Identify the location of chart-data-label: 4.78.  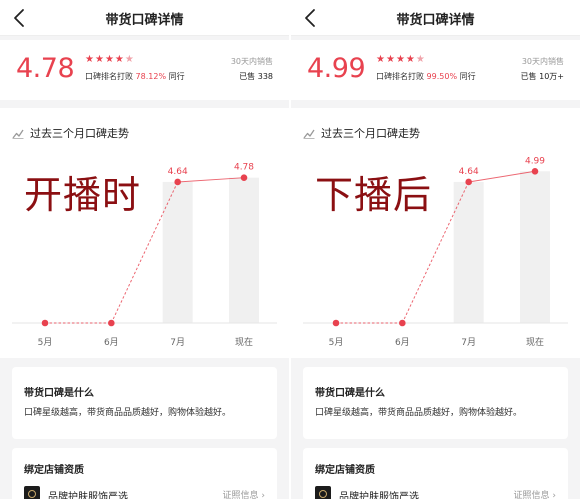
(244, 168).